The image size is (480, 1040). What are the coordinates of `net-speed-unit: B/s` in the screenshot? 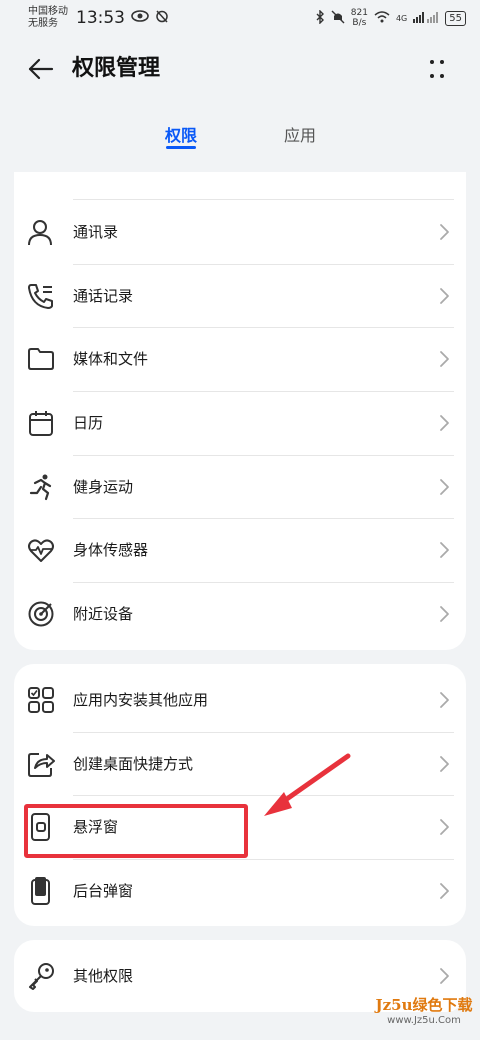 It's located at (359, 23).